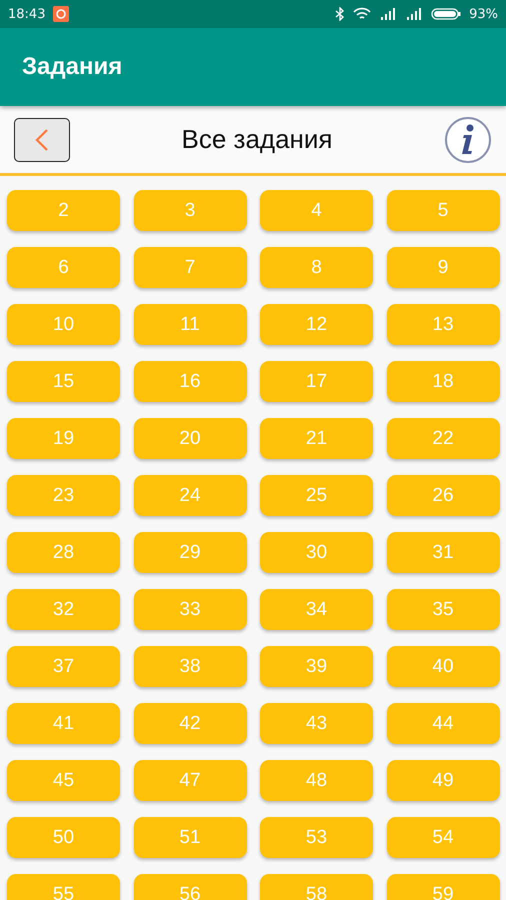 The width and height of the screenshot is (506, 900). What do you see at coordinates (190, 837) in the screenshot?
I see `task-button: 51` at bounding box center [190, 837].